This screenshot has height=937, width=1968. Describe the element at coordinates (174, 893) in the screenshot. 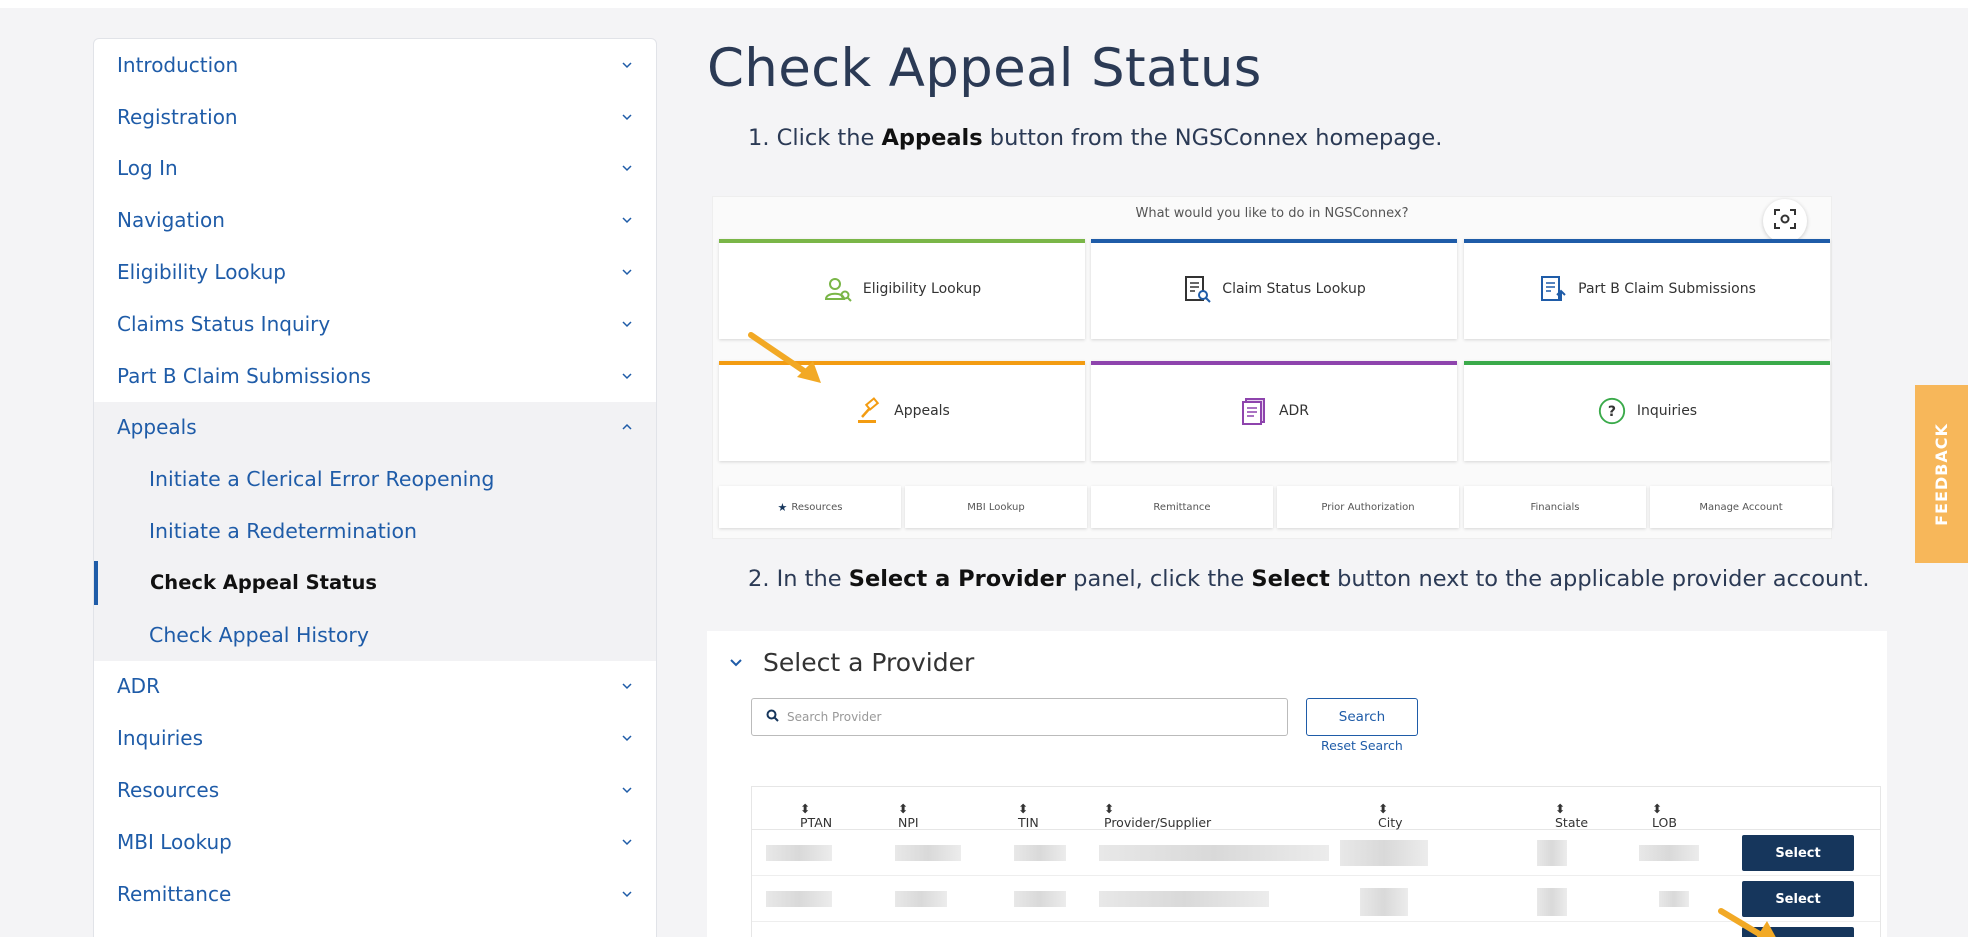

I see `sidebar-item-label: Remittance` at that location.